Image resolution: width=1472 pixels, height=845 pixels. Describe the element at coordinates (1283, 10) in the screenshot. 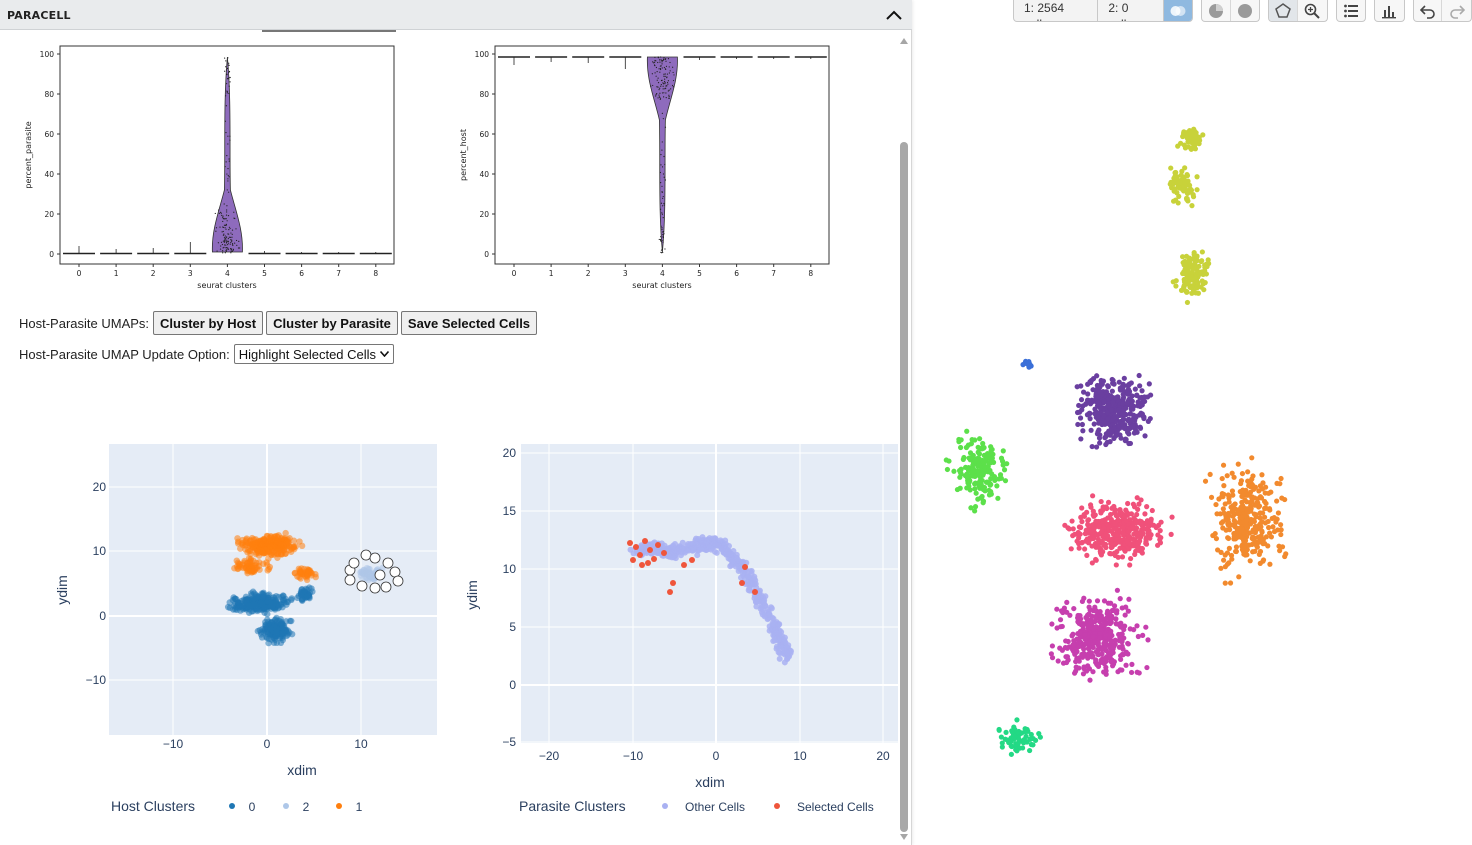

I see `lasso-icon` at that location.